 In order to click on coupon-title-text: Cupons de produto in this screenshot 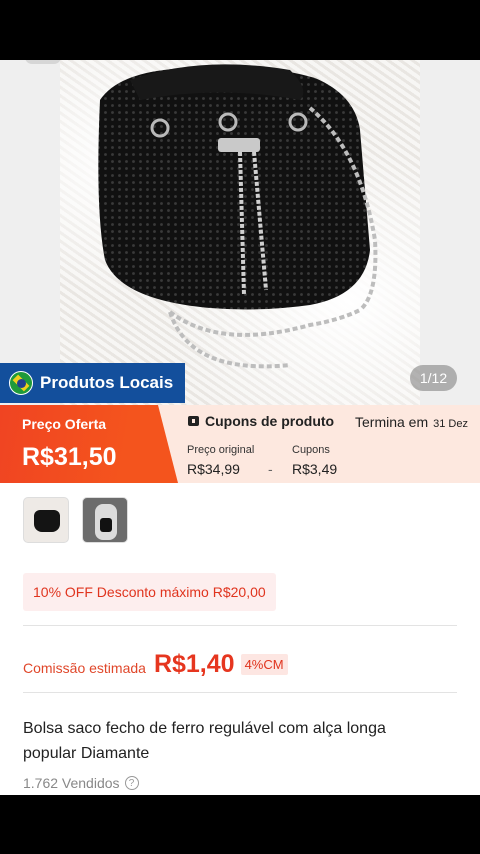, I will do `click(270, 421)`.